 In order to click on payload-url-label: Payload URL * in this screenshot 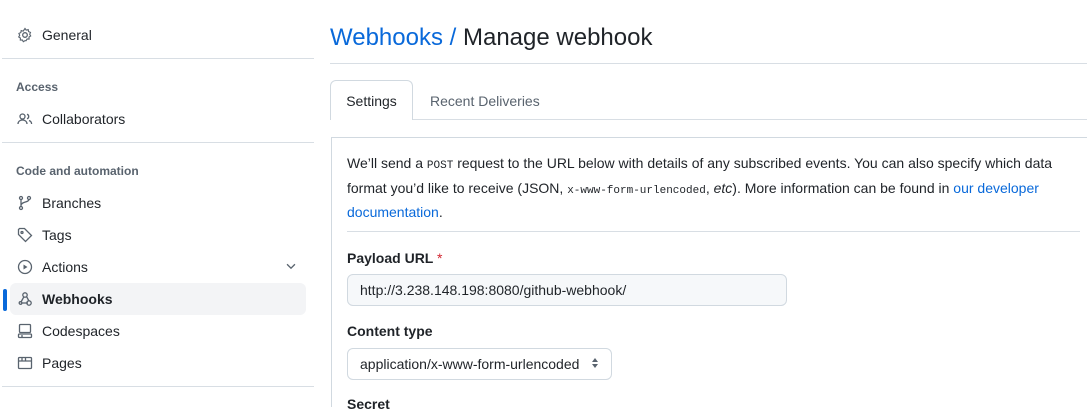, I will do `click(395, 258)`.